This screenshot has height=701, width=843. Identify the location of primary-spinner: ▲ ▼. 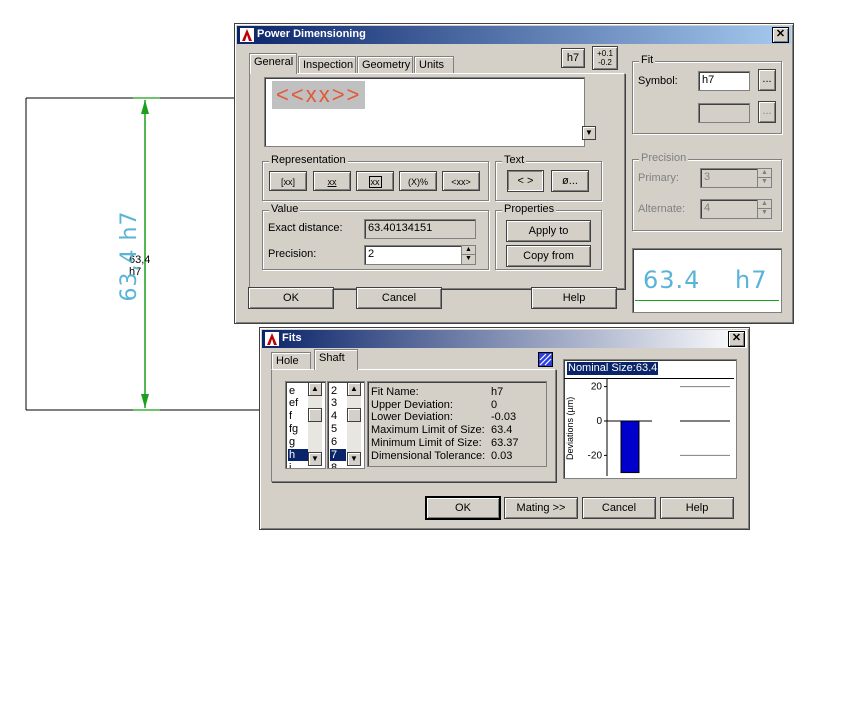
(764, 178).